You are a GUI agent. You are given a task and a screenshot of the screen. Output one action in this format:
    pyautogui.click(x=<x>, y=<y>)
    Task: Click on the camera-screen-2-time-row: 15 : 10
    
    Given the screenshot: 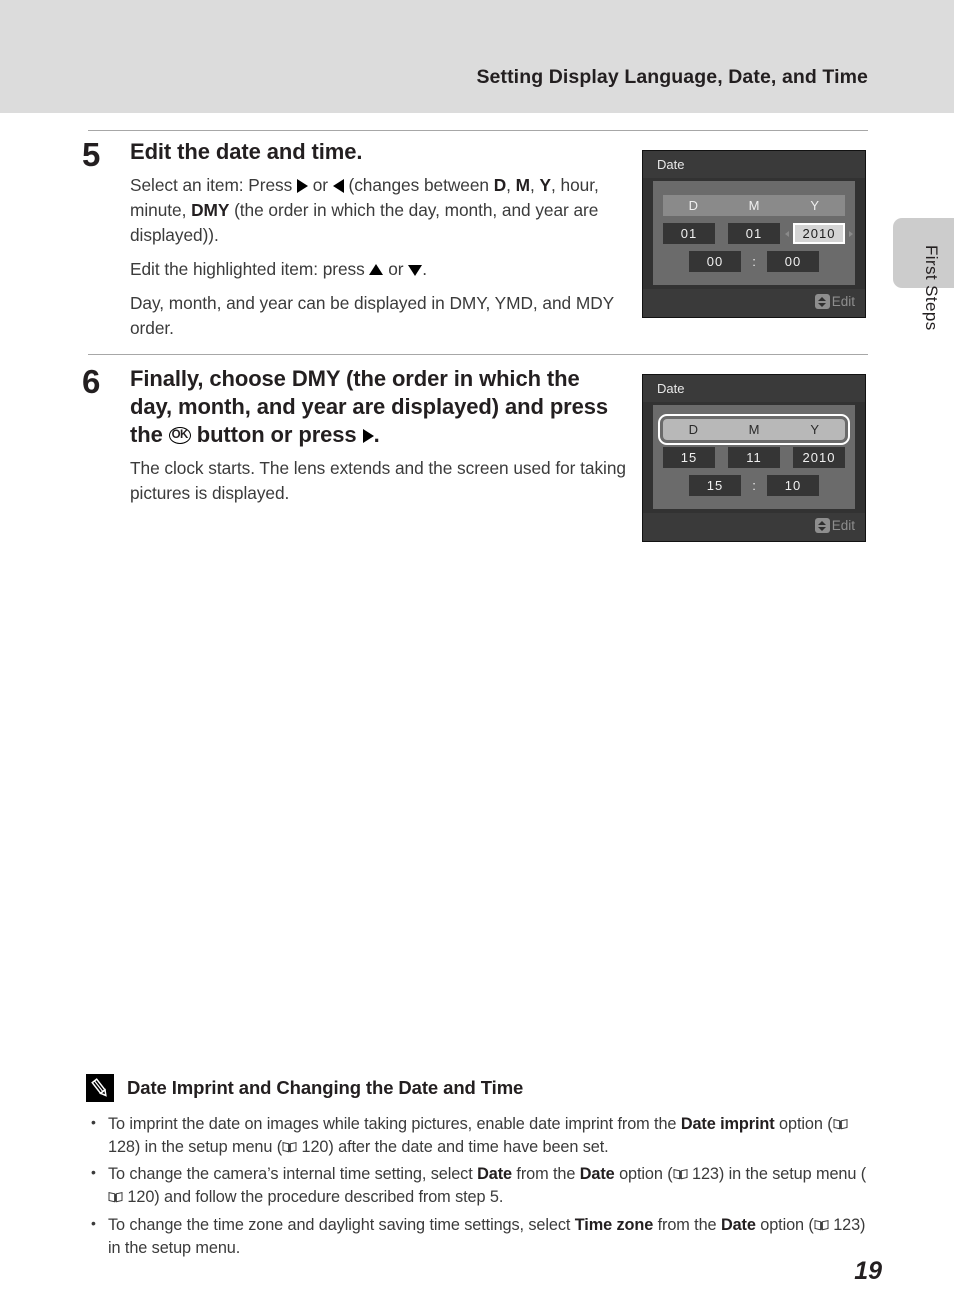 What is the action you would take?
    pyautogui.click(x=754, y=485)
    